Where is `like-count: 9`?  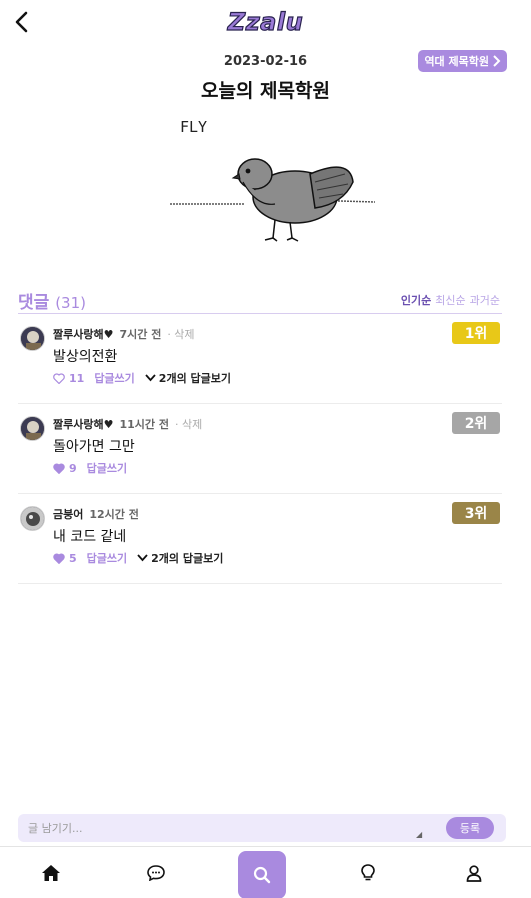
like-count: 9 is located at coordinates (73, 468).